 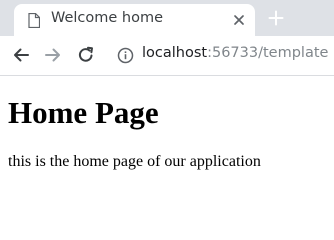 What do you see at coordinates (86, 55) in the screenshot?
I see `reload-icon` at bounding box center [86, 55].